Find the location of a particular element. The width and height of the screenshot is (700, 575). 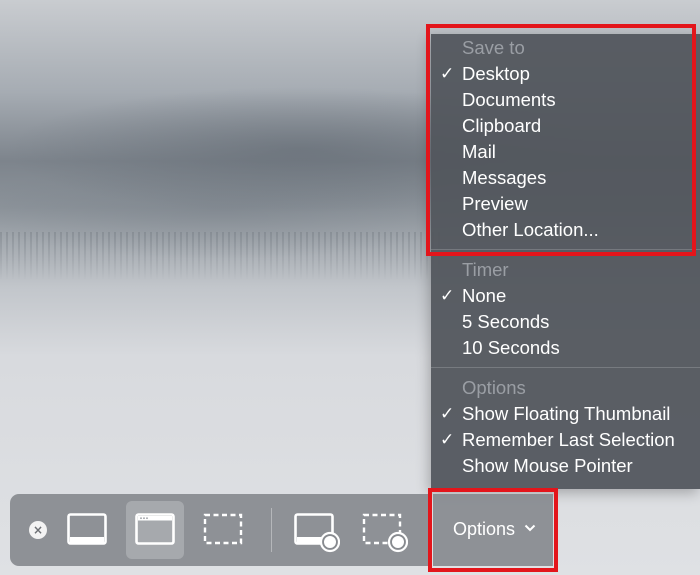

menu-item-label: Remember Last Selection is located at coordinates (568, 439).